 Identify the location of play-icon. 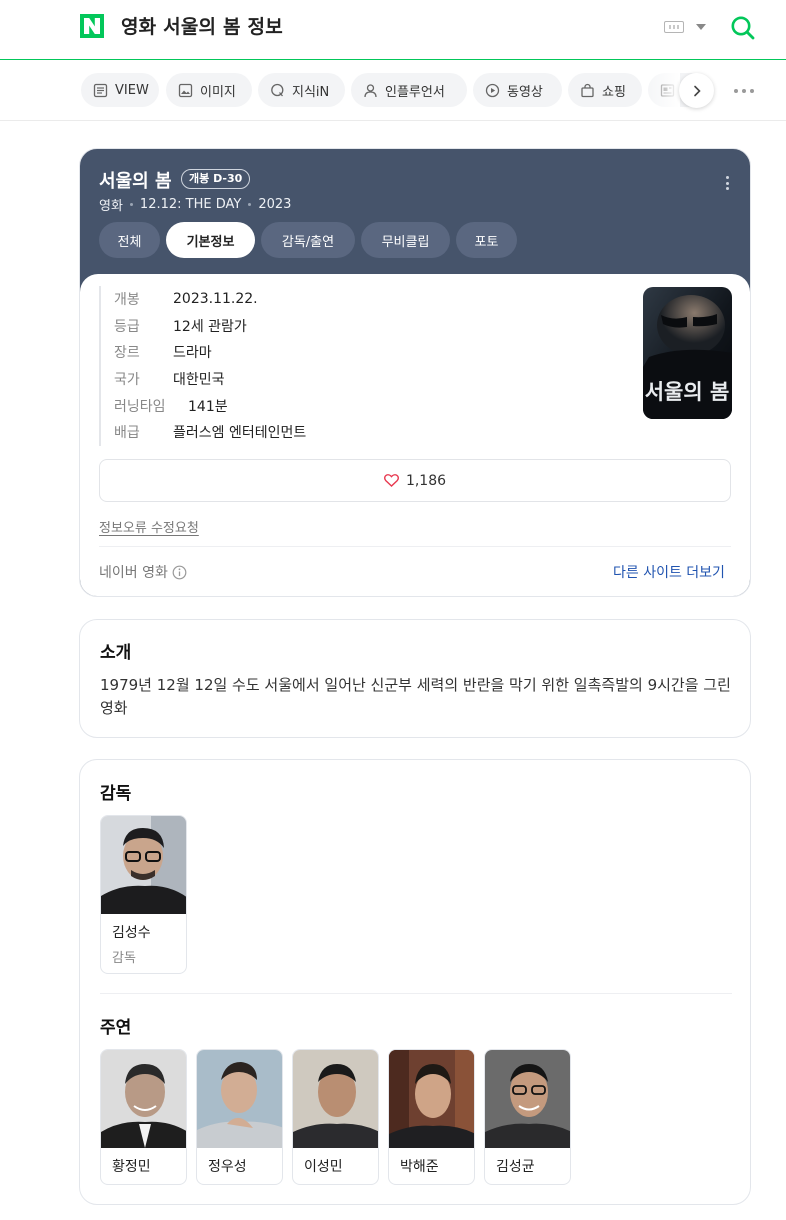
(492, 90).